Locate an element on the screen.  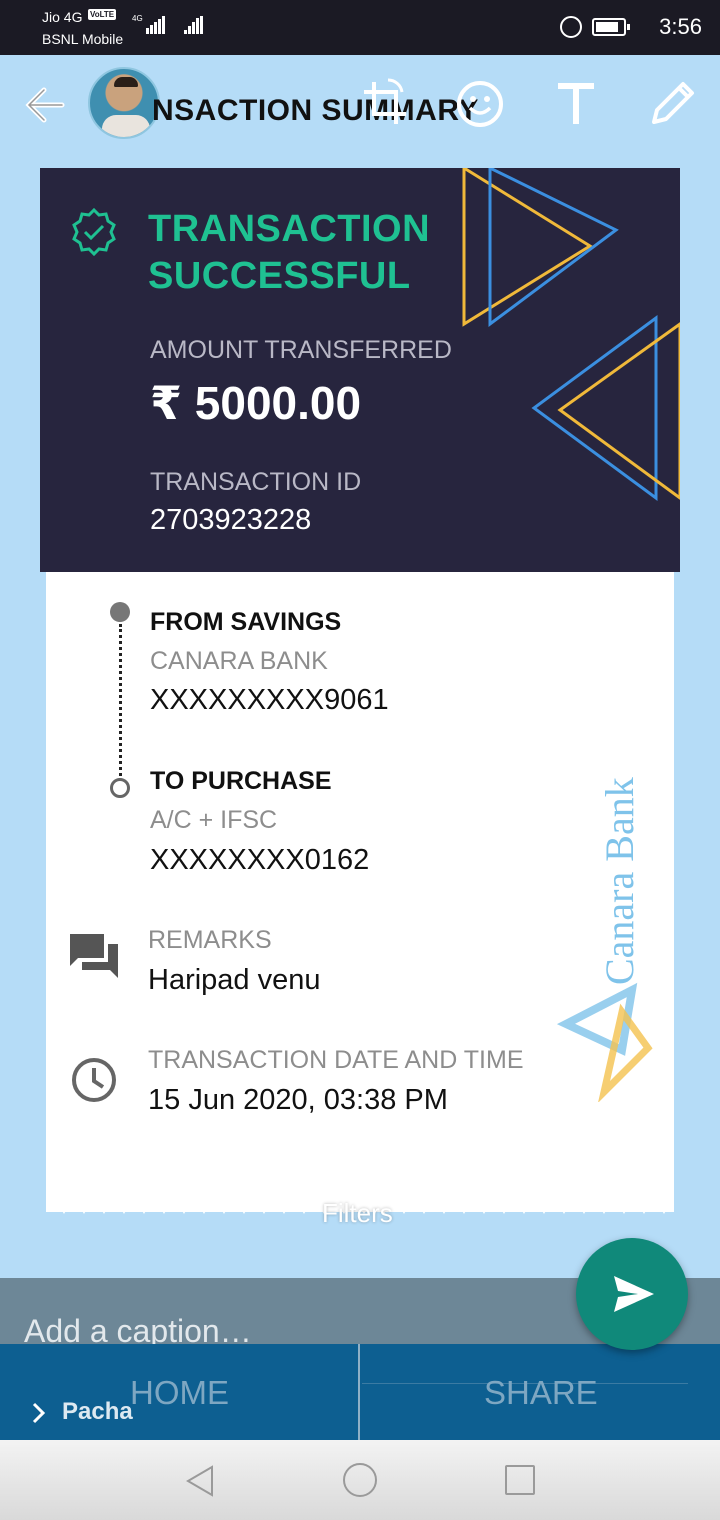
send-button is located at coordinates (632, 1294).